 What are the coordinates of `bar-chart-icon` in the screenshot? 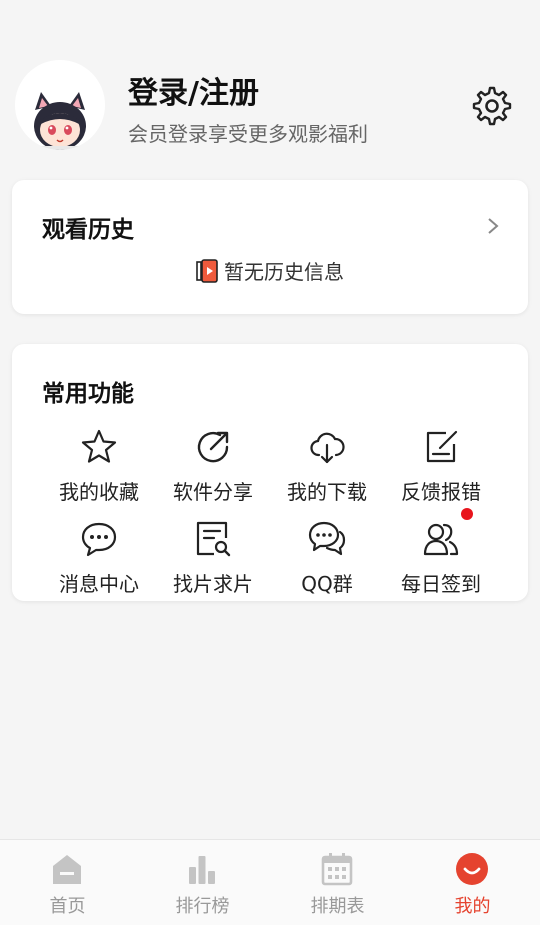 It's located at (202, 870).